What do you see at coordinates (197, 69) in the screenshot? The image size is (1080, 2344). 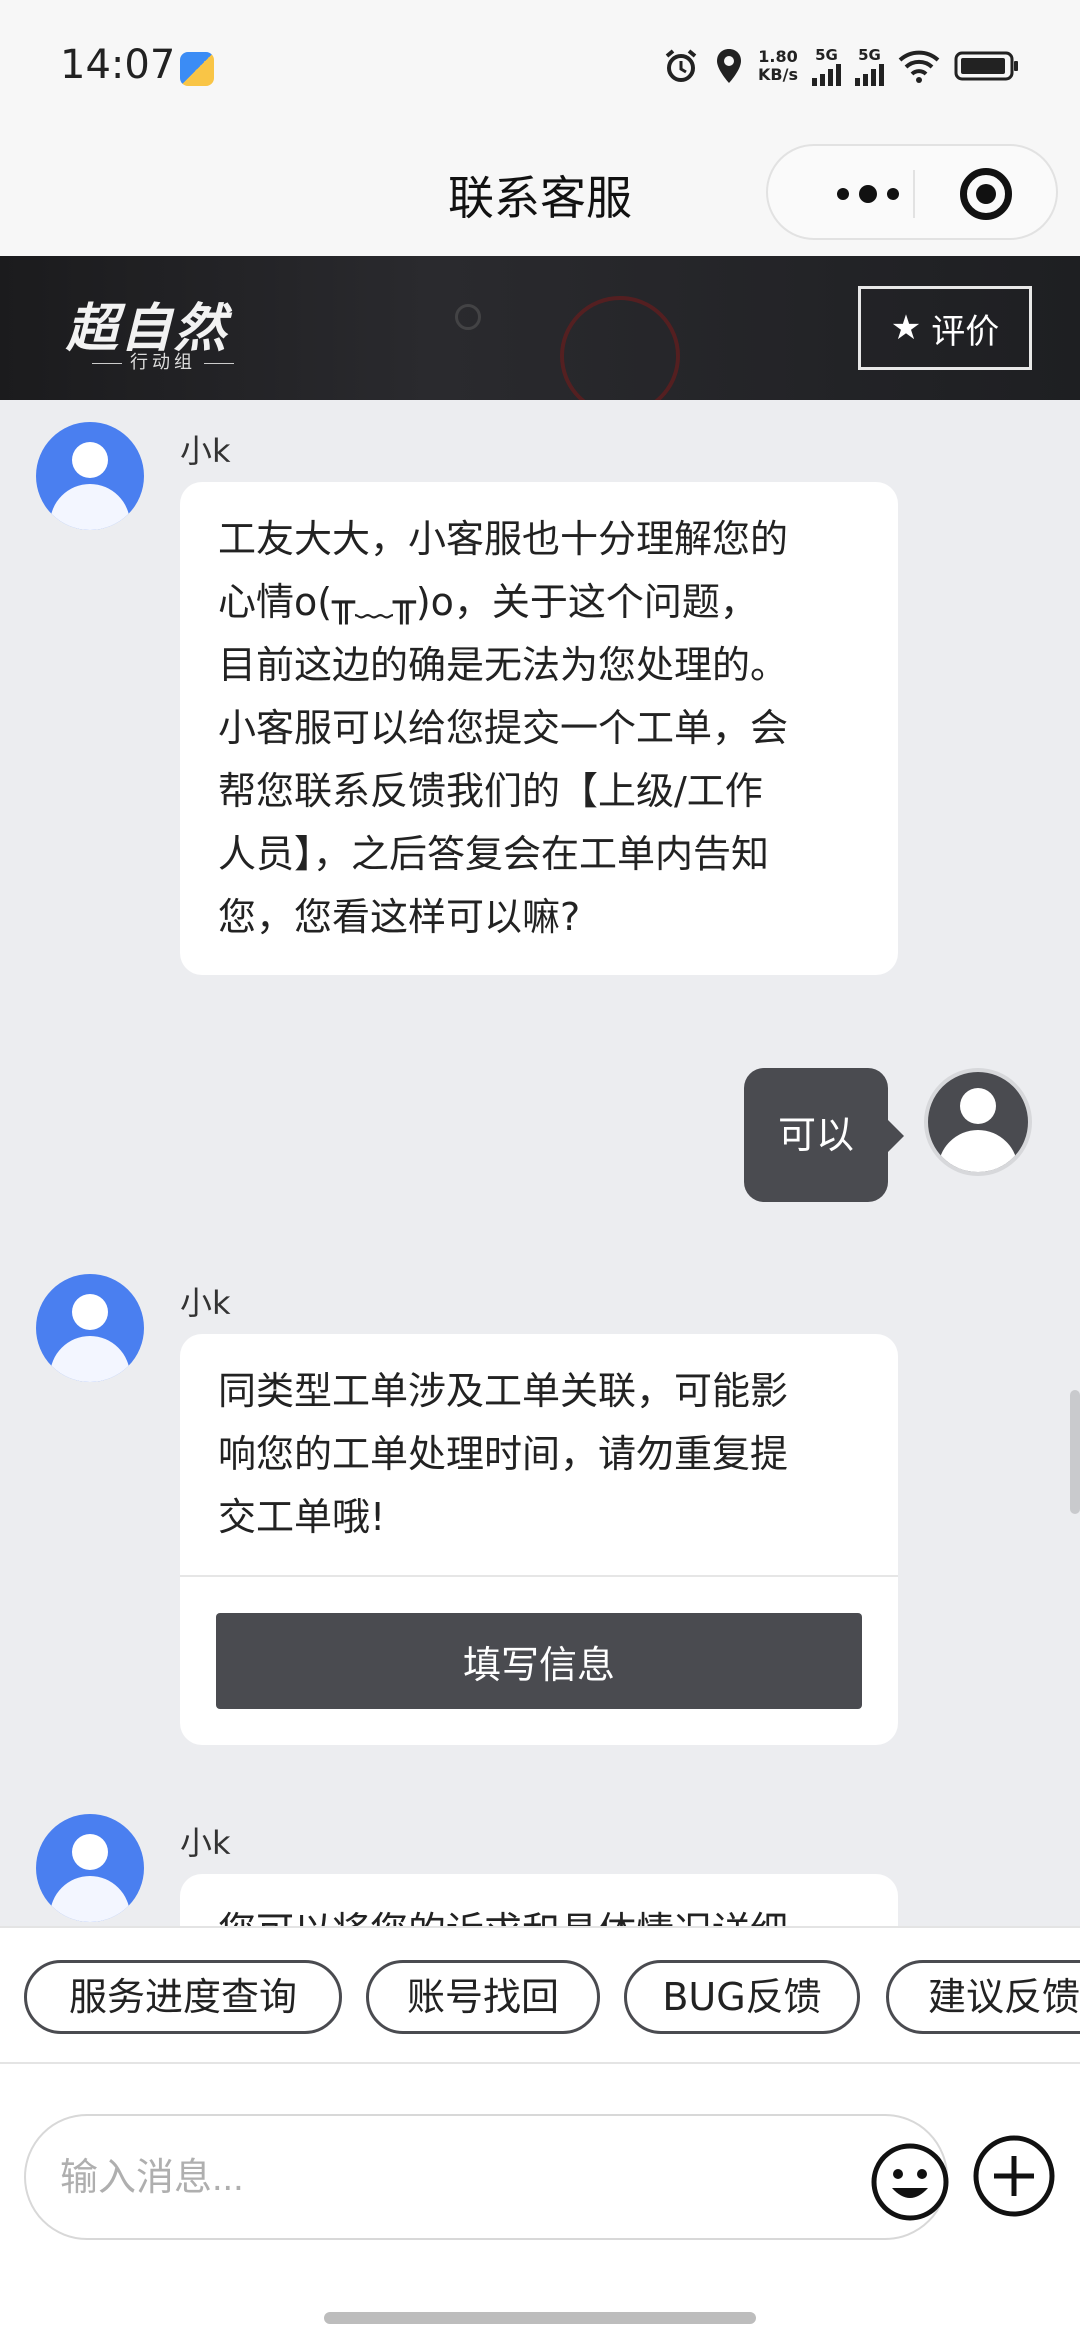 I see `app-notification-icon` at bounding box center [197, 69].